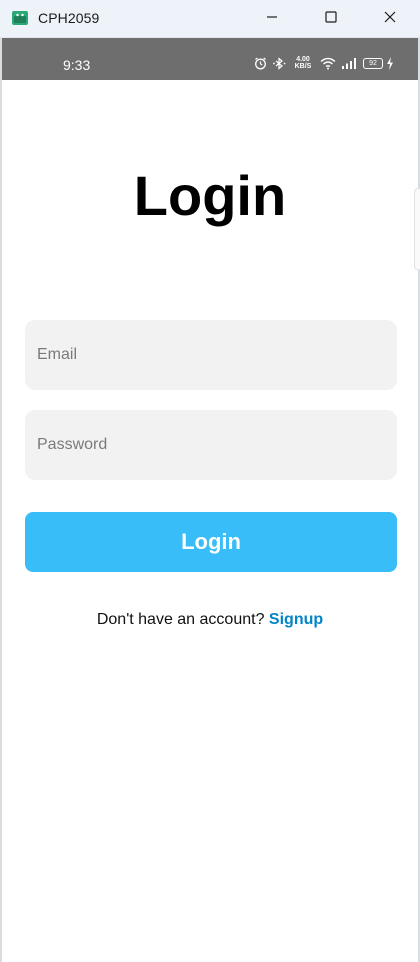  What do you see at coordinates (303, 66) in the screenshot?
I see `net-speed-unit: KB/S` at bounding box center [303, 66].